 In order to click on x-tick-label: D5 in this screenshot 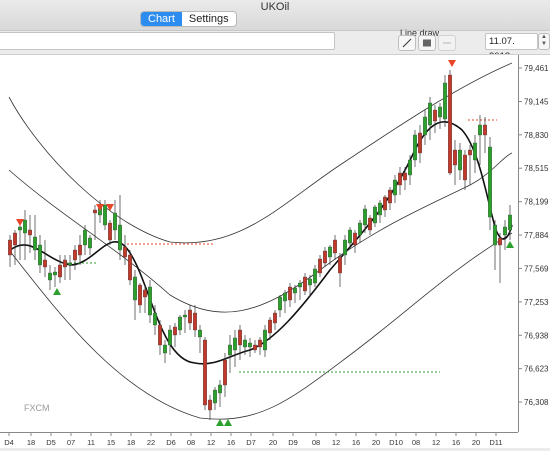, I will do `click(51, 442)`.